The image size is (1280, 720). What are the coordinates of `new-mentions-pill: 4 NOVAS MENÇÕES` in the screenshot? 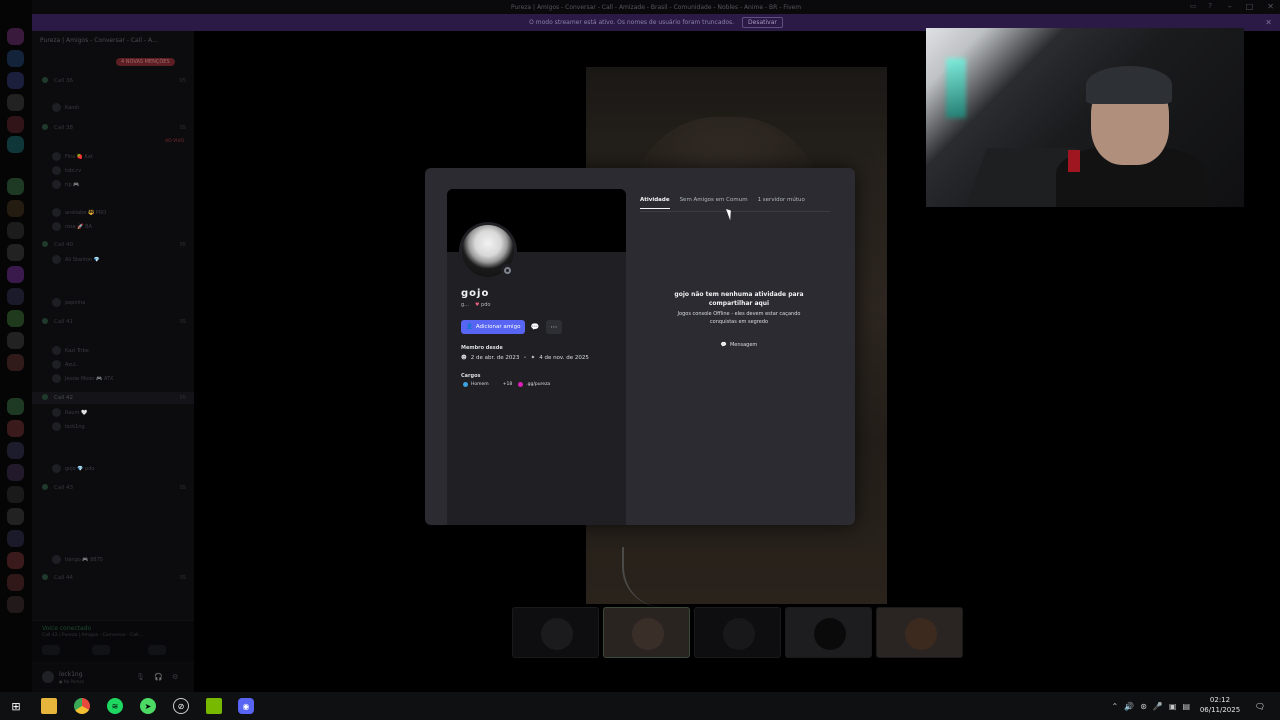 It's located at (145, 62).